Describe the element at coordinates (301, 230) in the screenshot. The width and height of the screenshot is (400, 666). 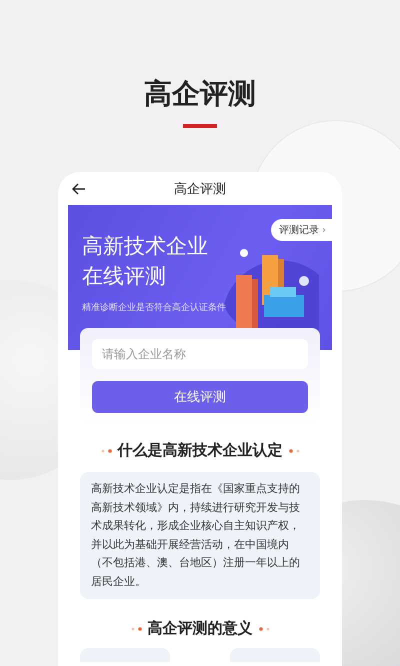
I see `record-button: 评测记录 ›` at that location.